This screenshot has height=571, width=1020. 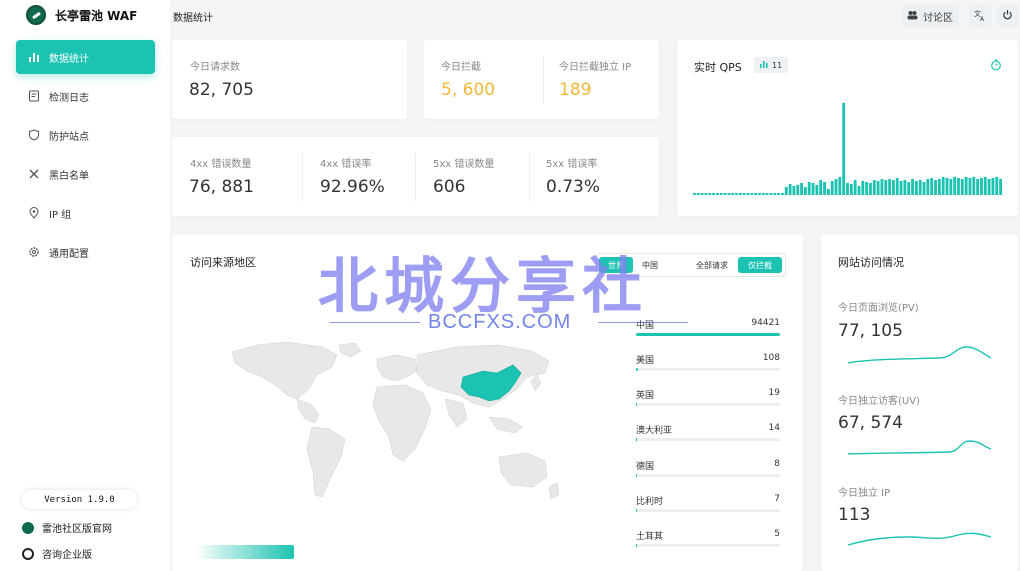 What do you see at coordinates (572, 164) in the screenshot?
I see `stat-label: 5xx 错误率` at bounding box center [572, 164].